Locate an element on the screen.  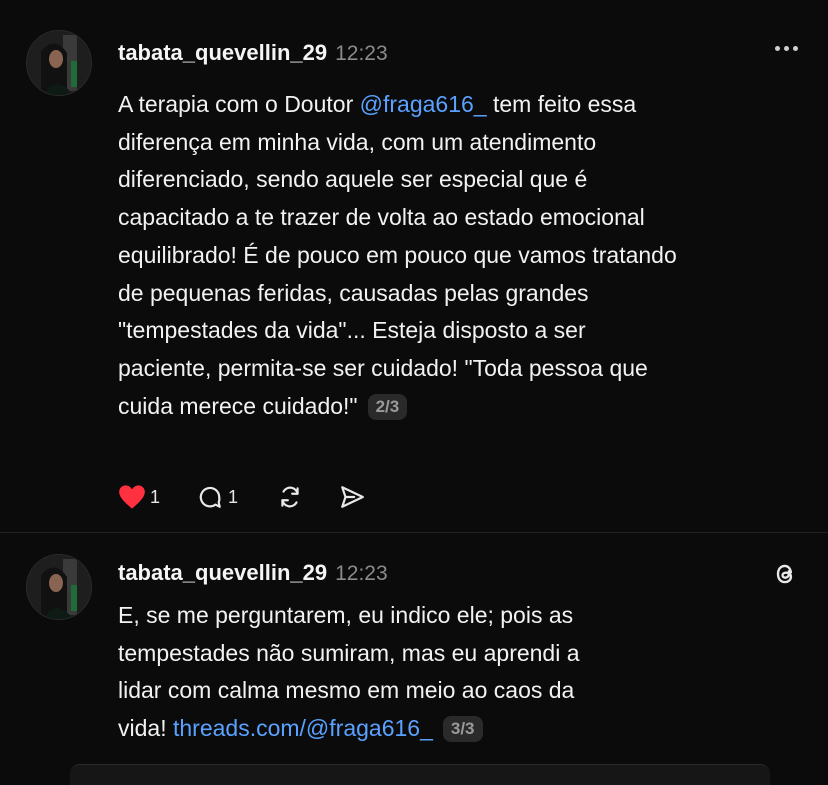
post-text-start: A terapia com o Doutor is located at coordinates (239, 104).